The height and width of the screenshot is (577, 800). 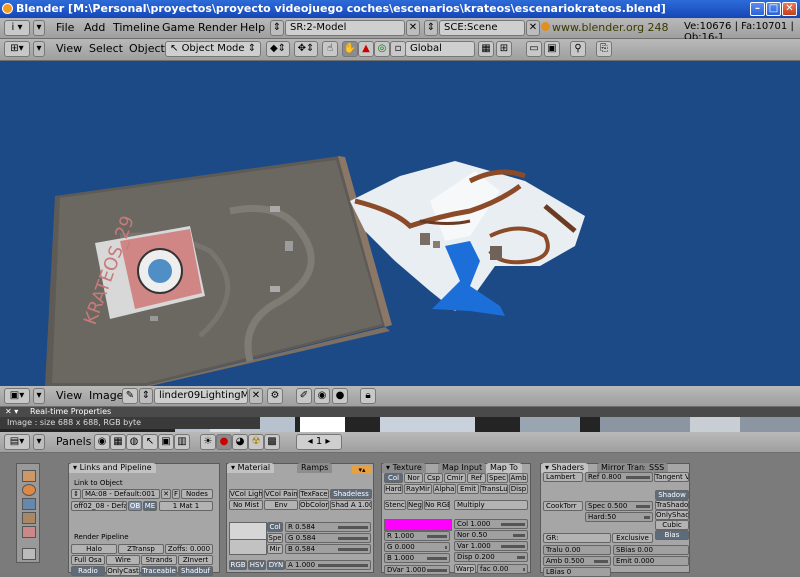 What do you see at coordinates (17, 396) in the screenshot?
I see `image-editor-type-icon: ▣▾` at bounding box center [17, 396].